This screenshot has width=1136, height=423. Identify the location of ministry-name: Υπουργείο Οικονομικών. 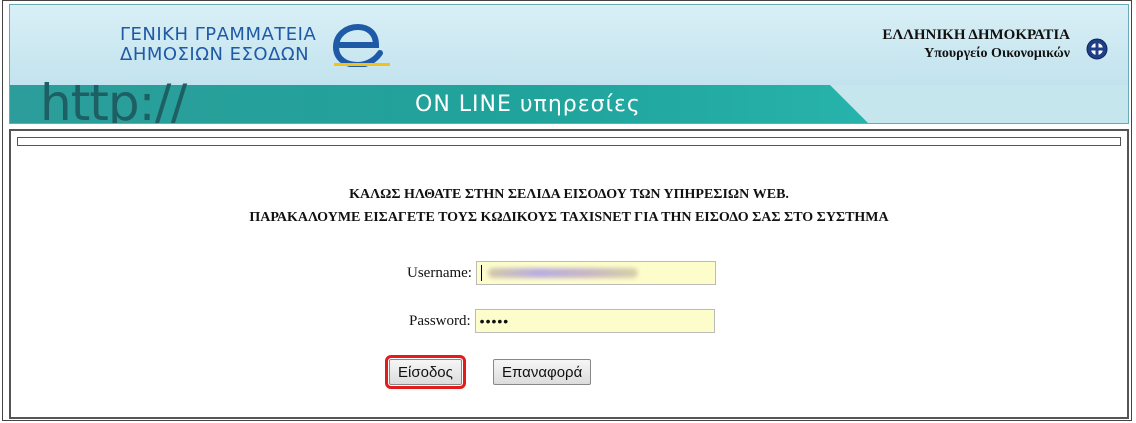
(997, 53).